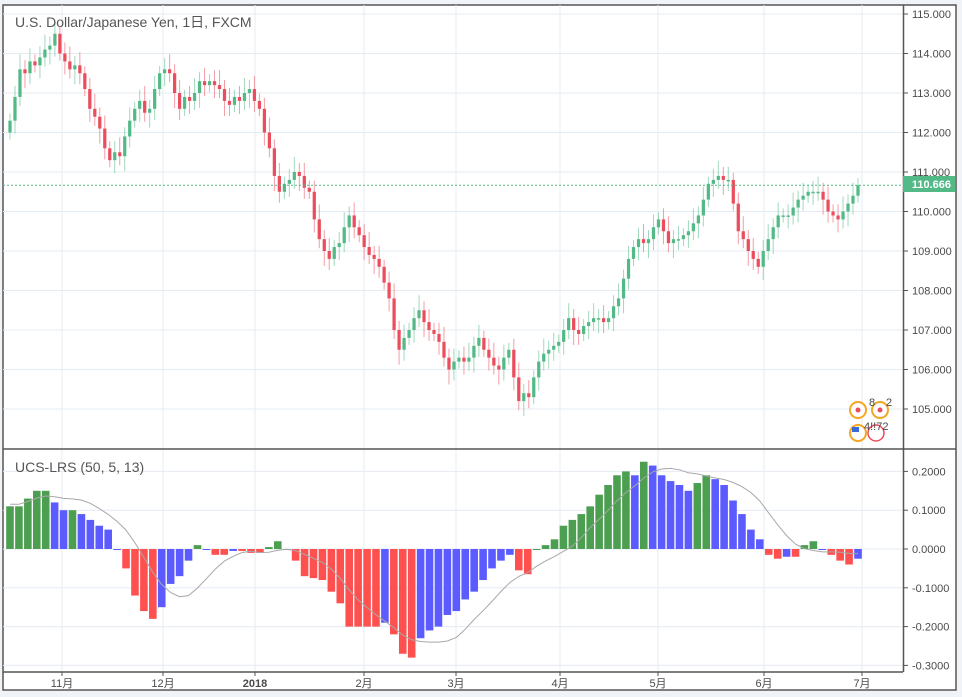 This screenshot has width=962, height=697. Describe the element at coordinates (876, 427) in the screenshot. I see `event-count: 4!!72` at that location.